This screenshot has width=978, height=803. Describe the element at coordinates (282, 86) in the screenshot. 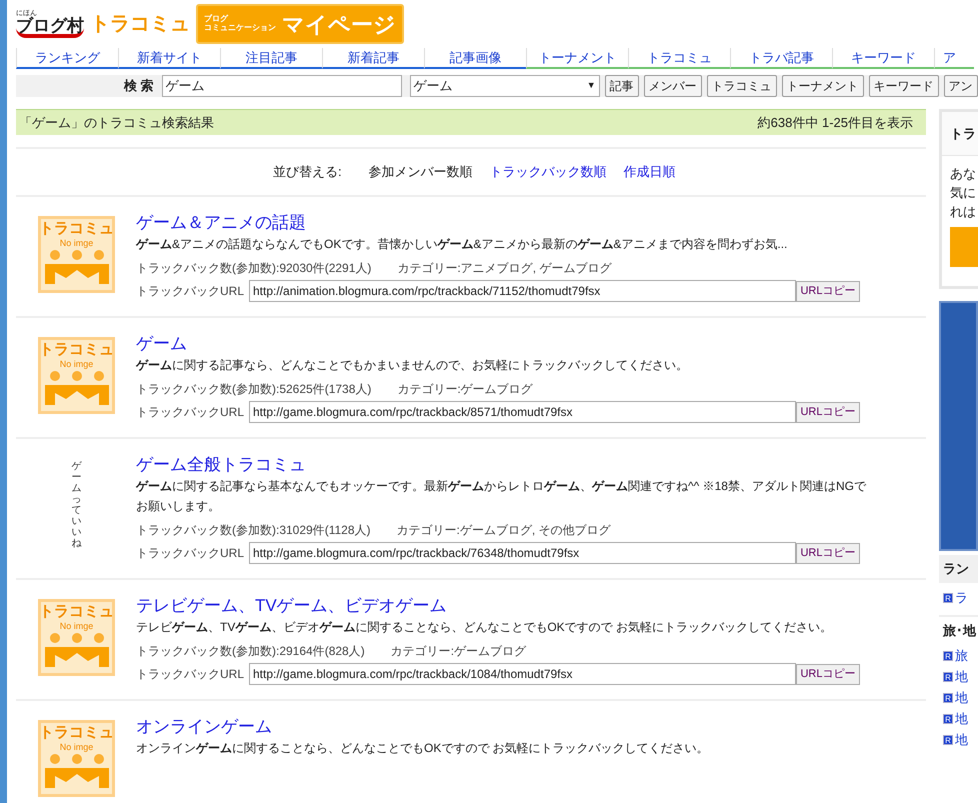

I see `search-field: ゲーム` at that location.